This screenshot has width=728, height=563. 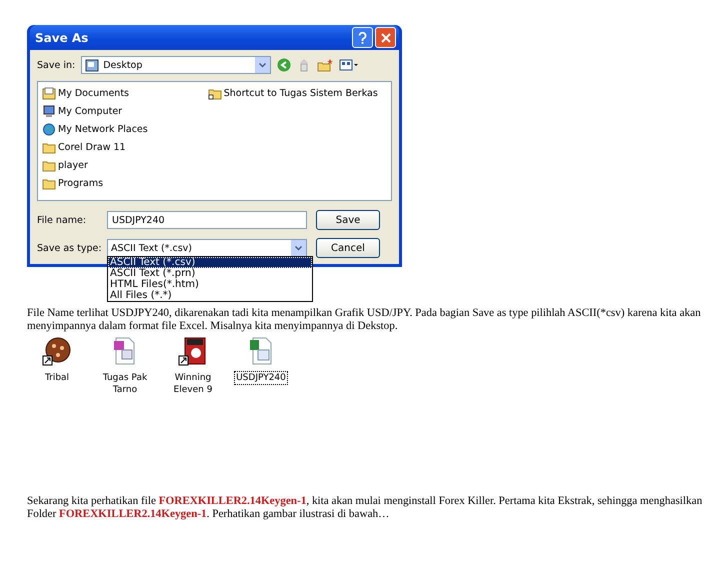 I want to click on save-in-label: Save in:, so click(x=56, y=65).